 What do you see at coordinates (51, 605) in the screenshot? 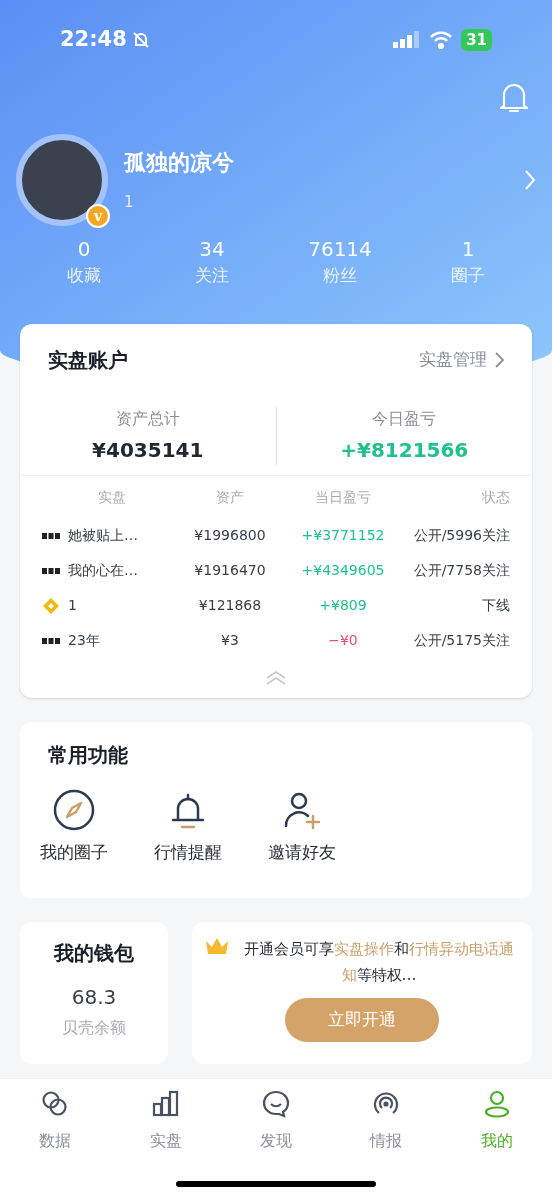
I see `diamond-logo-icon` at bounding box center [51, 605].